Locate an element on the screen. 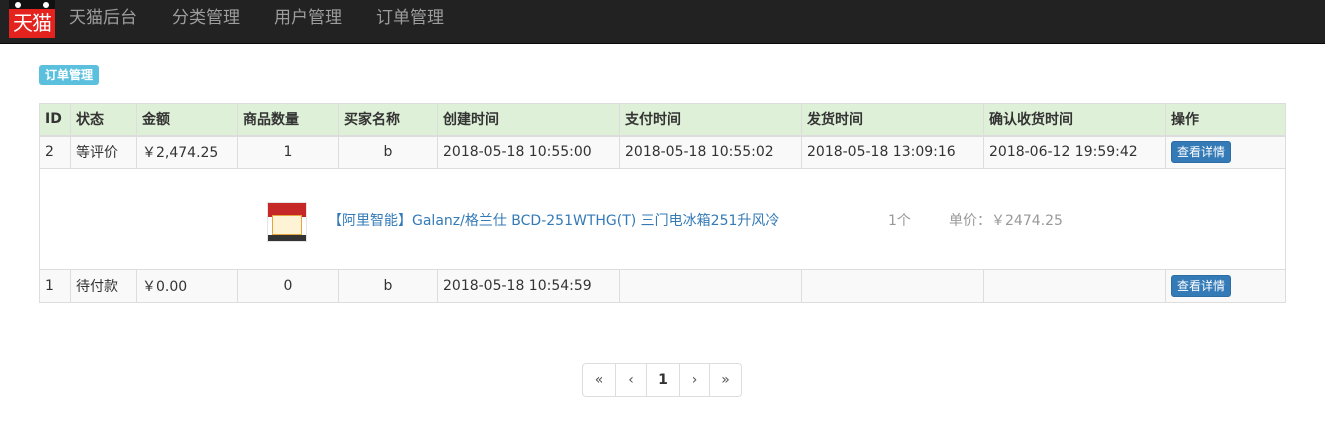 Image resolution: width=1325 pixels, height=426 pixels. cell-quantity: 1 is located at coordinates (288, 152).